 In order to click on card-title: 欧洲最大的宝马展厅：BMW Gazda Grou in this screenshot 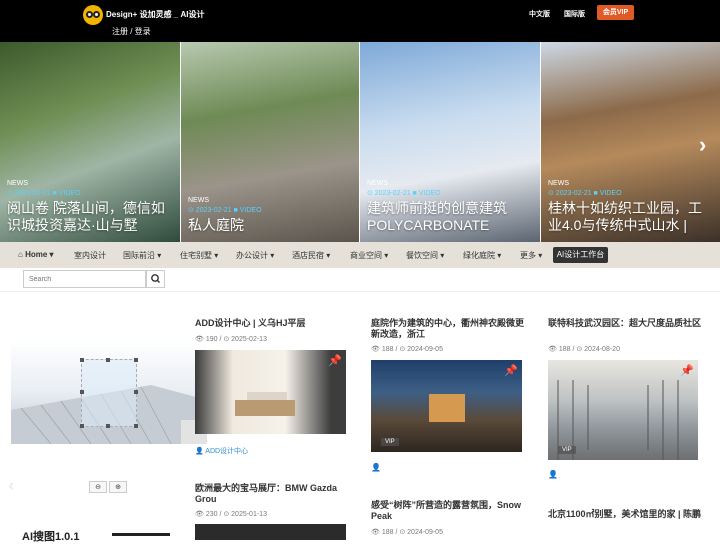, I will do `click(275, 494)`.